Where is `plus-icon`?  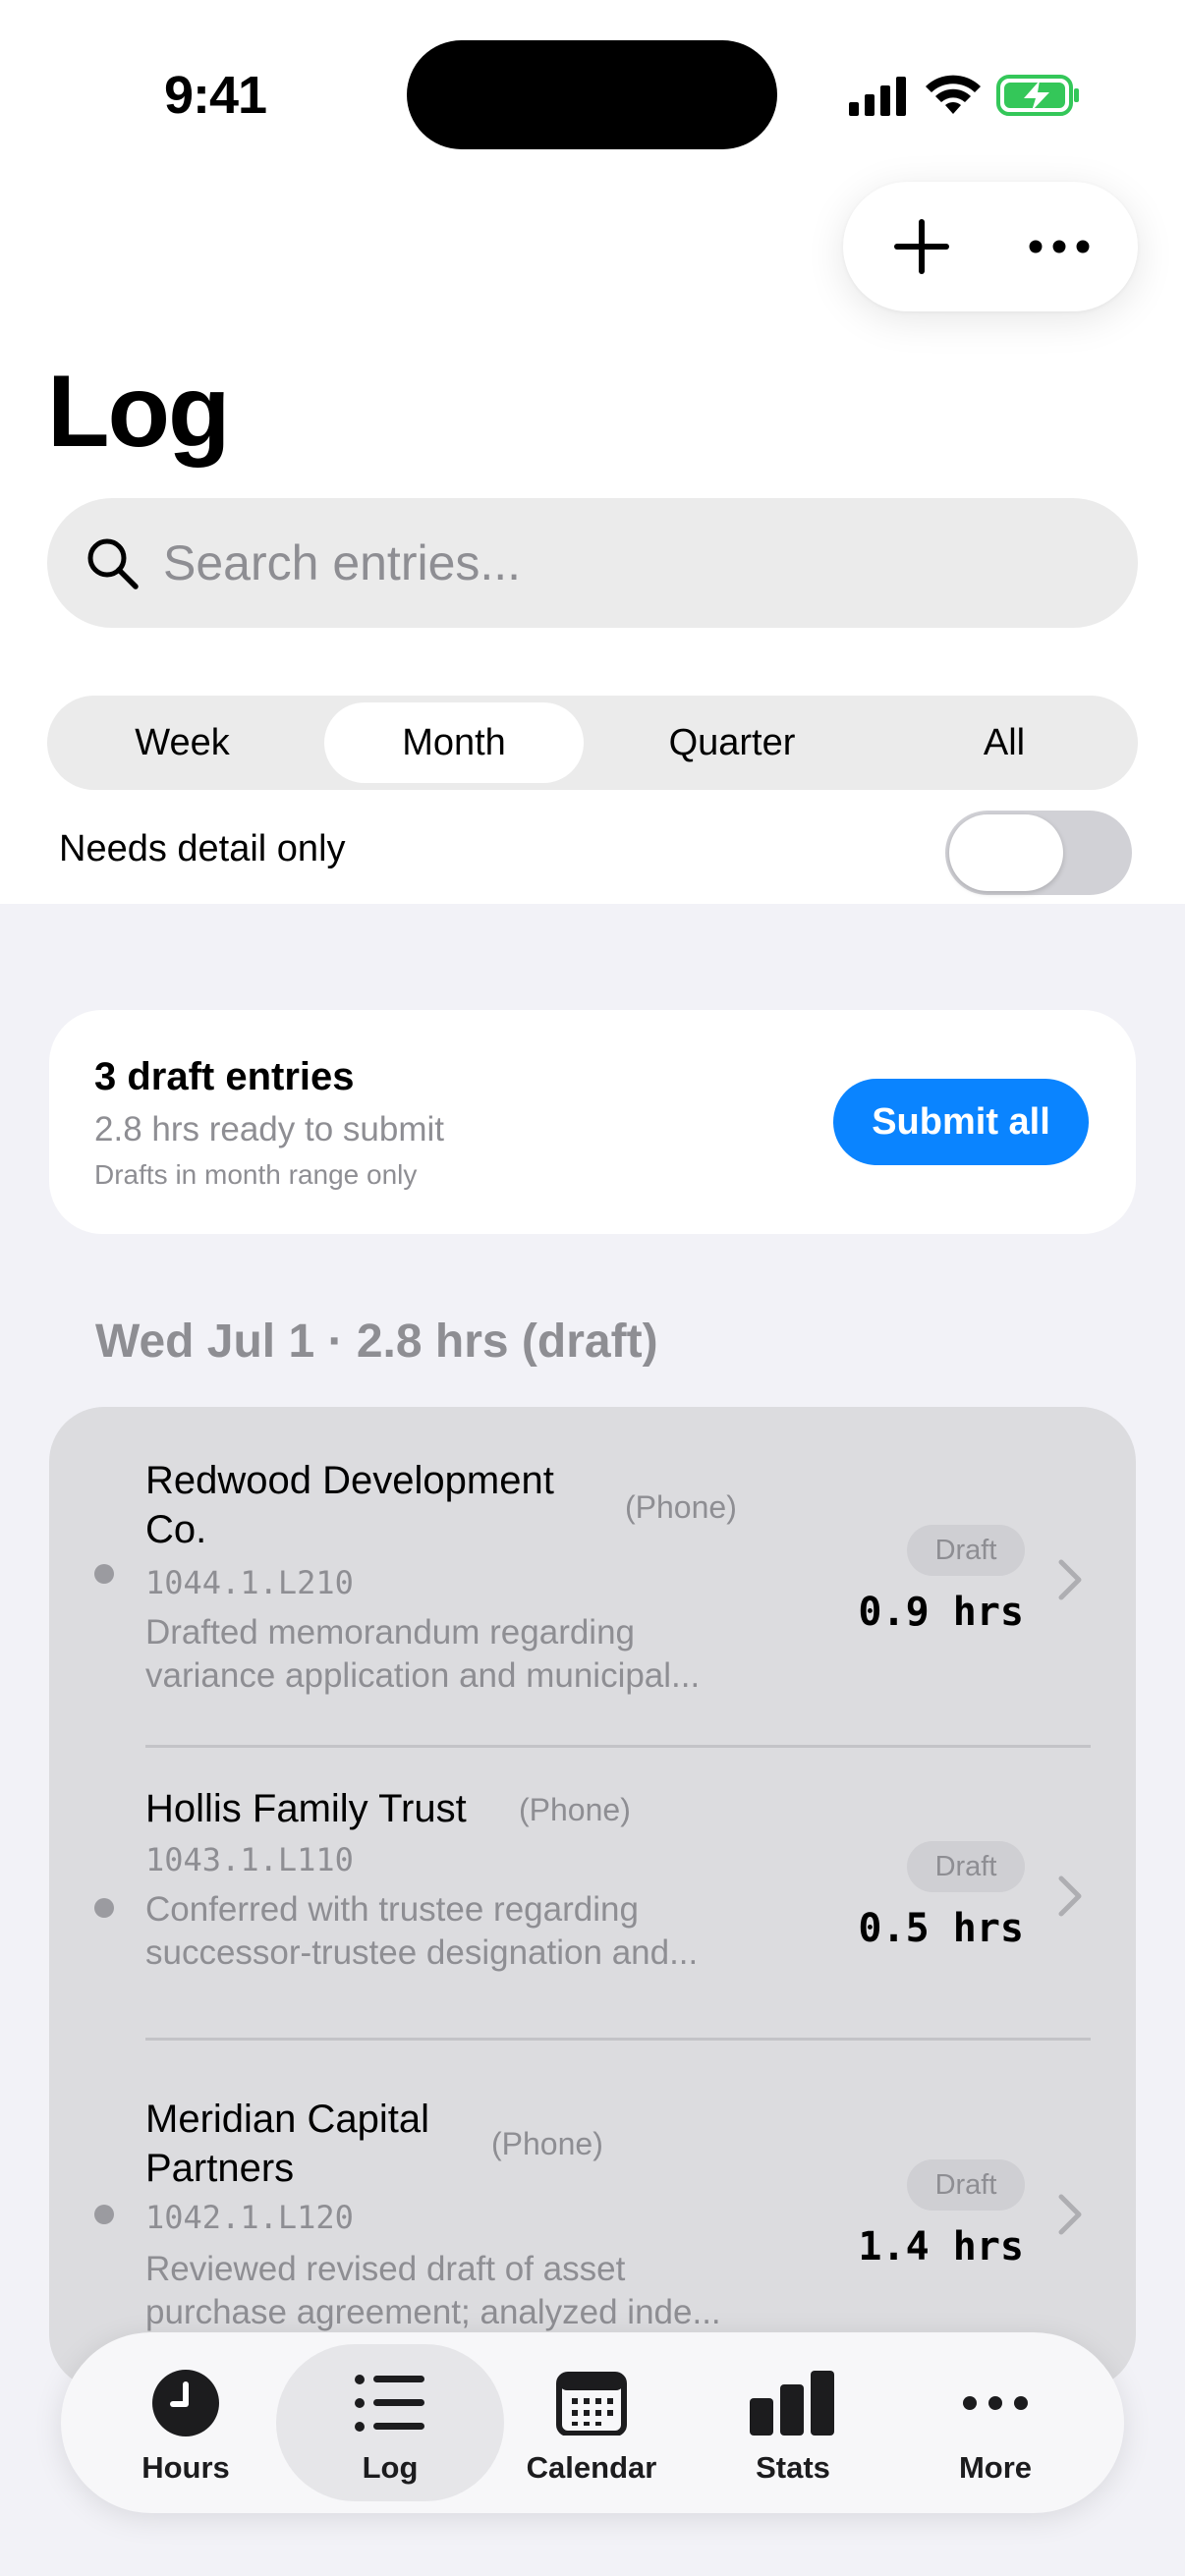 plus-icon is located at coordinates (922, 246).